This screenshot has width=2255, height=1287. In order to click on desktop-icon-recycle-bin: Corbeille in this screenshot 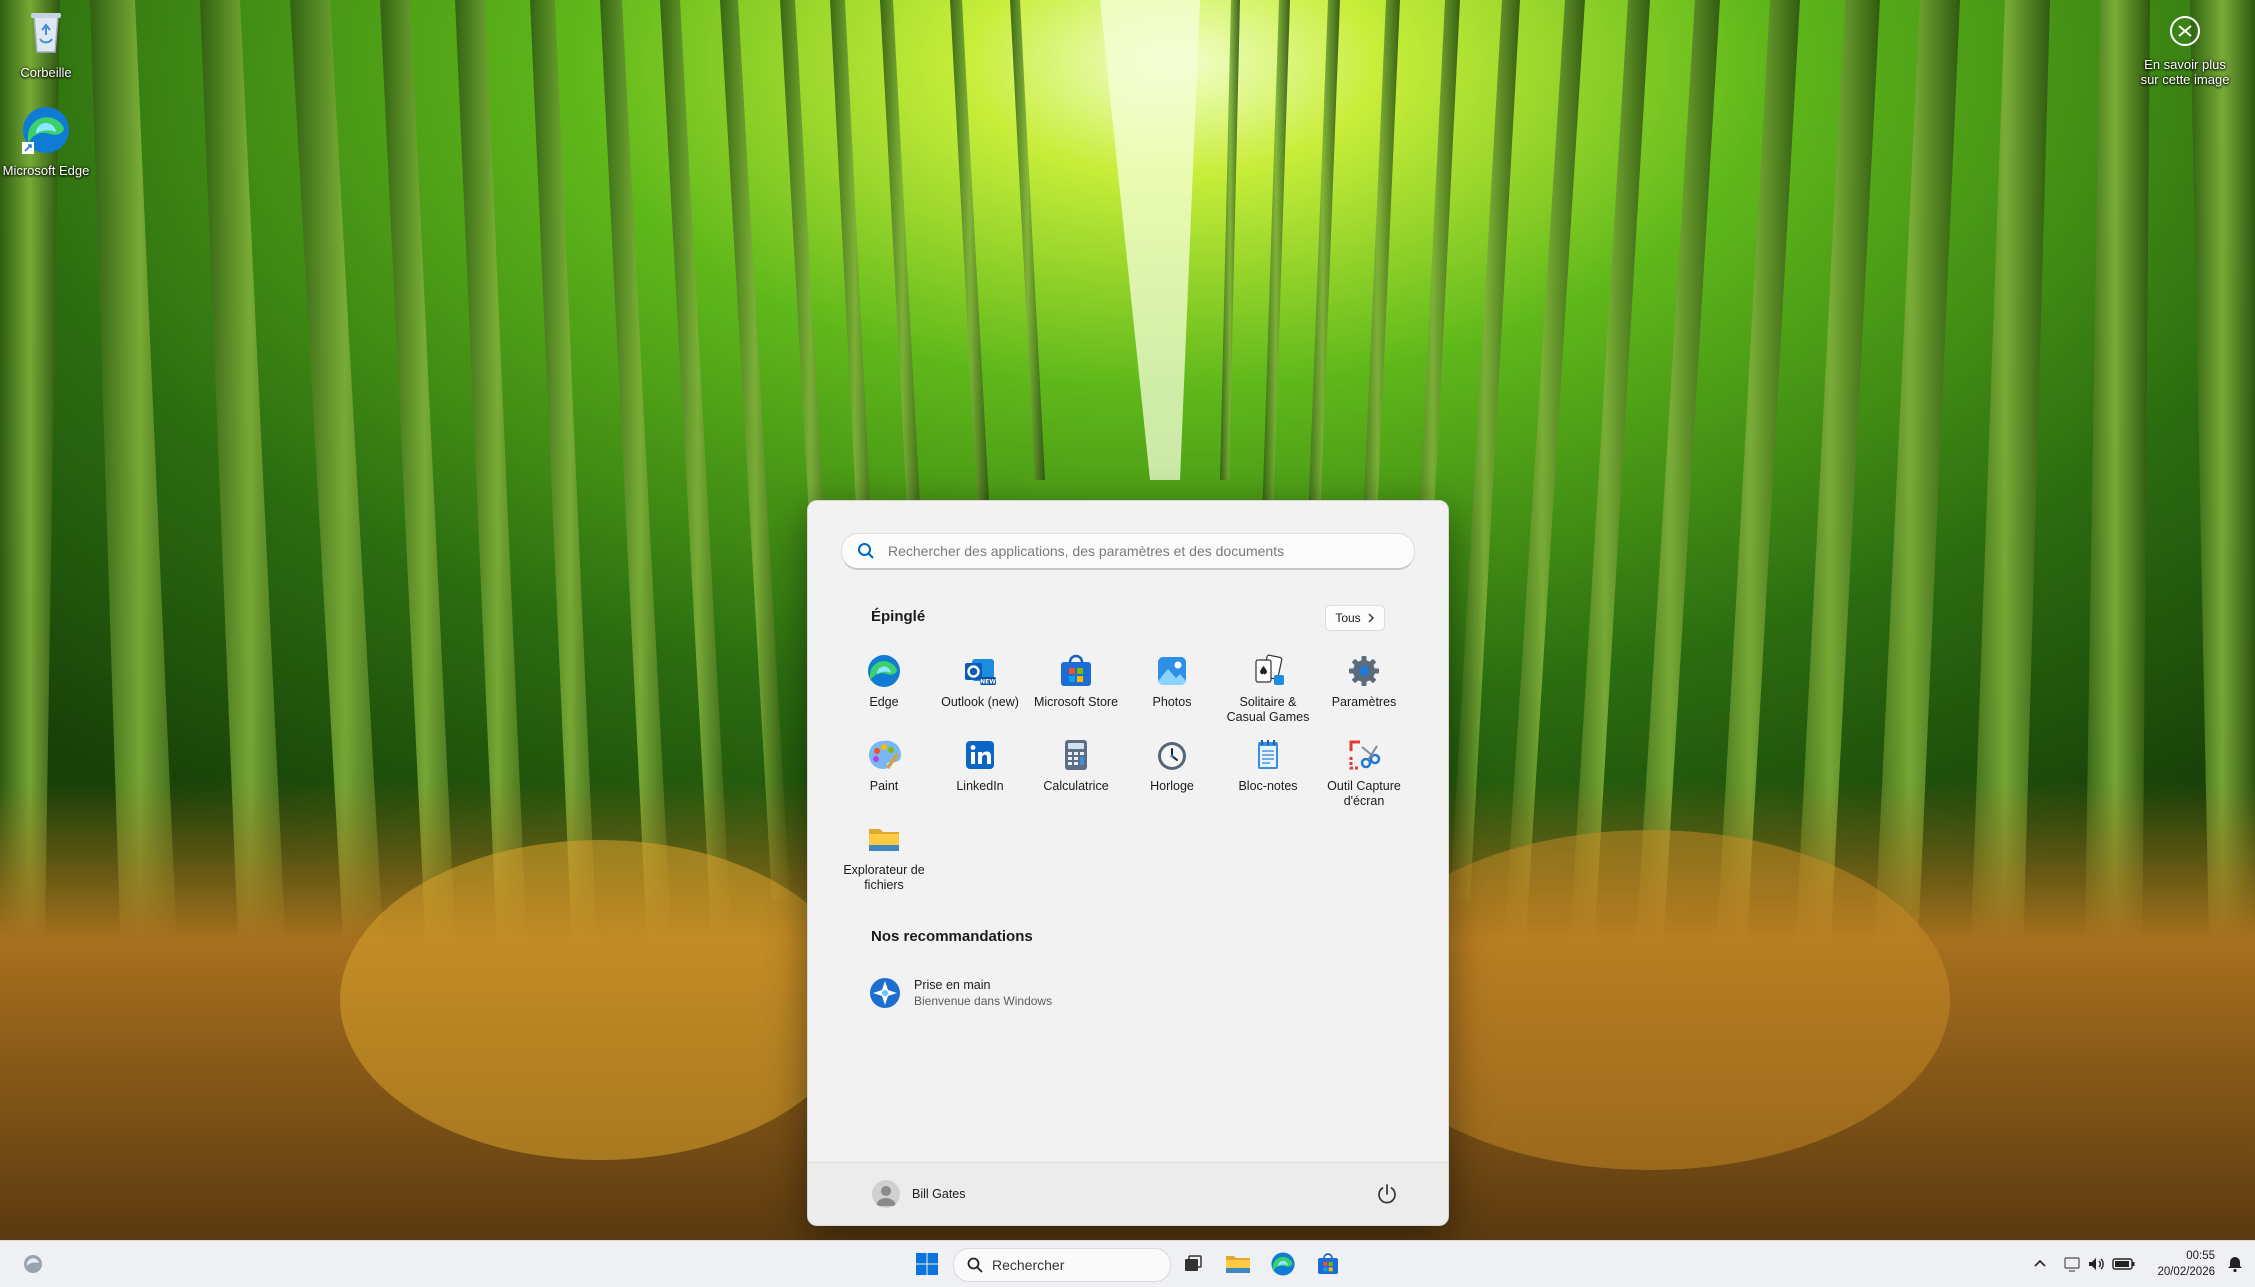, I will do `click(46, 43)`.